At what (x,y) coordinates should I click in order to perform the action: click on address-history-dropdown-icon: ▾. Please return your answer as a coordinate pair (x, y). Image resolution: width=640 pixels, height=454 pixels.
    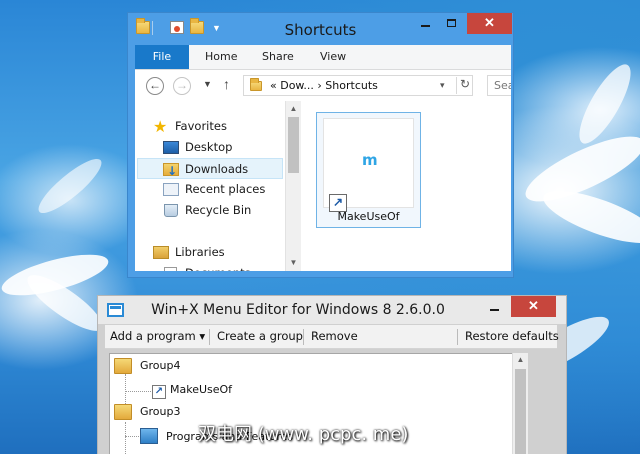
    Looking at the image, I should click on (442, 85).